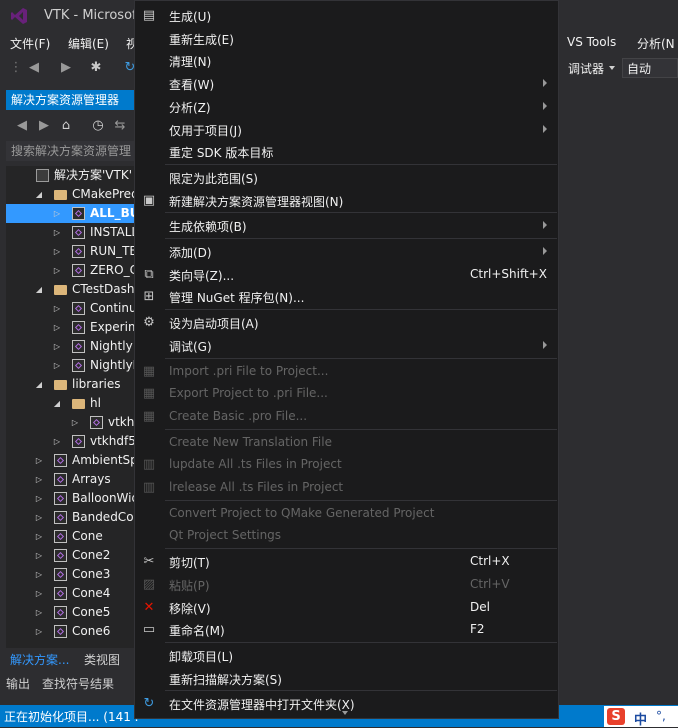 The width and height of the screenshot is (678, 728). What do you see at coordinates (70, 289) in the screenshot?
I see `tree-node: ◢ CTestDashbo` at bounding box center [70, 289].